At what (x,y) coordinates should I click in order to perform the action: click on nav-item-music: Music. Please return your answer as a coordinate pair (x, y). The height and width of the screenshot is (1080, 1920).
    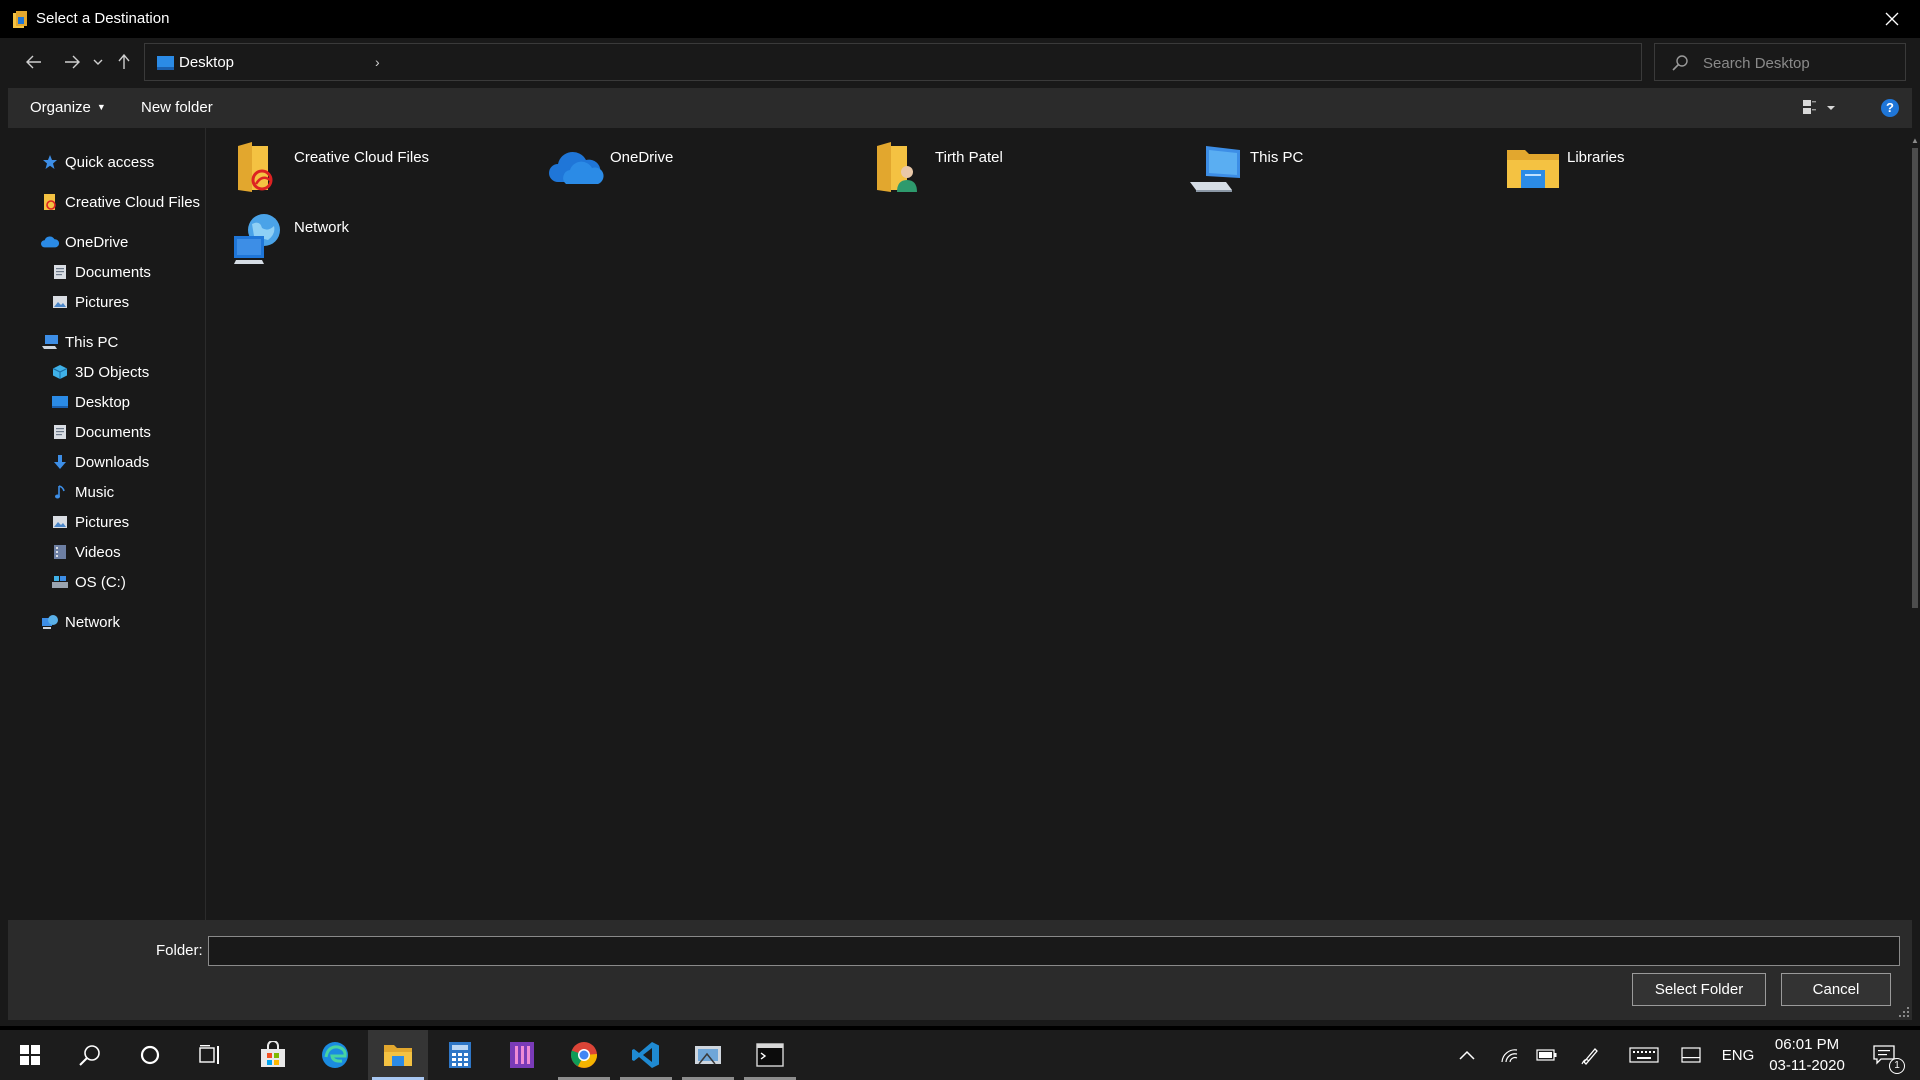
    Looking at the image, I should click on (82, 492).